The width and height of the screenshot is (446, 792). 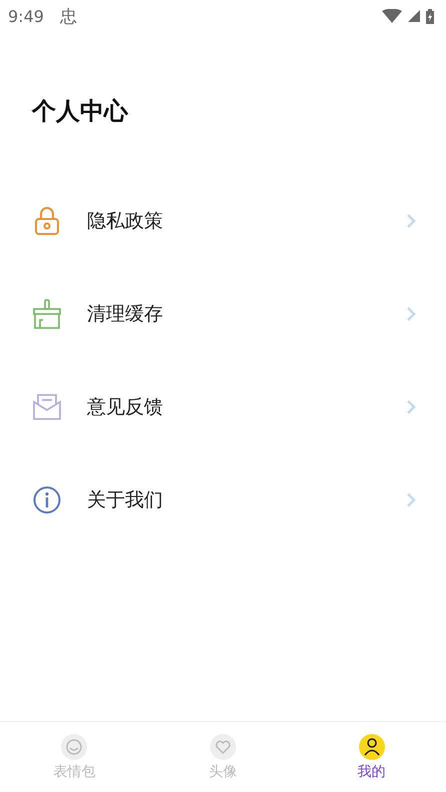 What do you see at coordinates (125, 407) in the screenshot?
I see `menu-label: 意见反馈` at bounding box center [125, 407].